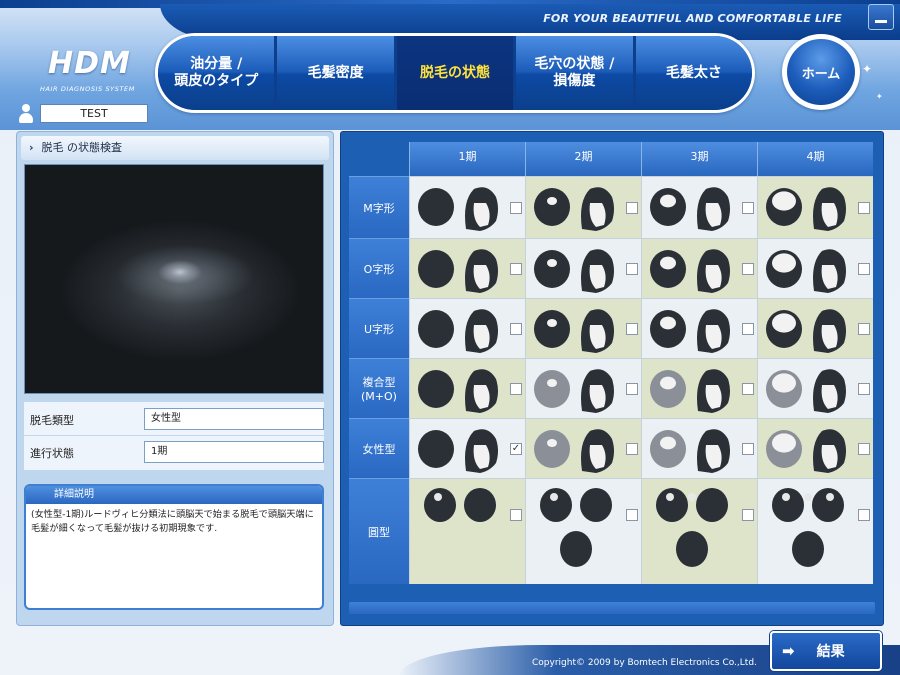 The width and height of the screenshot is (900, 675). What do you see at coordinates (815, 207) in the screenshot?
I see `grid-cell-r1-c4` at bounding box center [815, 207].